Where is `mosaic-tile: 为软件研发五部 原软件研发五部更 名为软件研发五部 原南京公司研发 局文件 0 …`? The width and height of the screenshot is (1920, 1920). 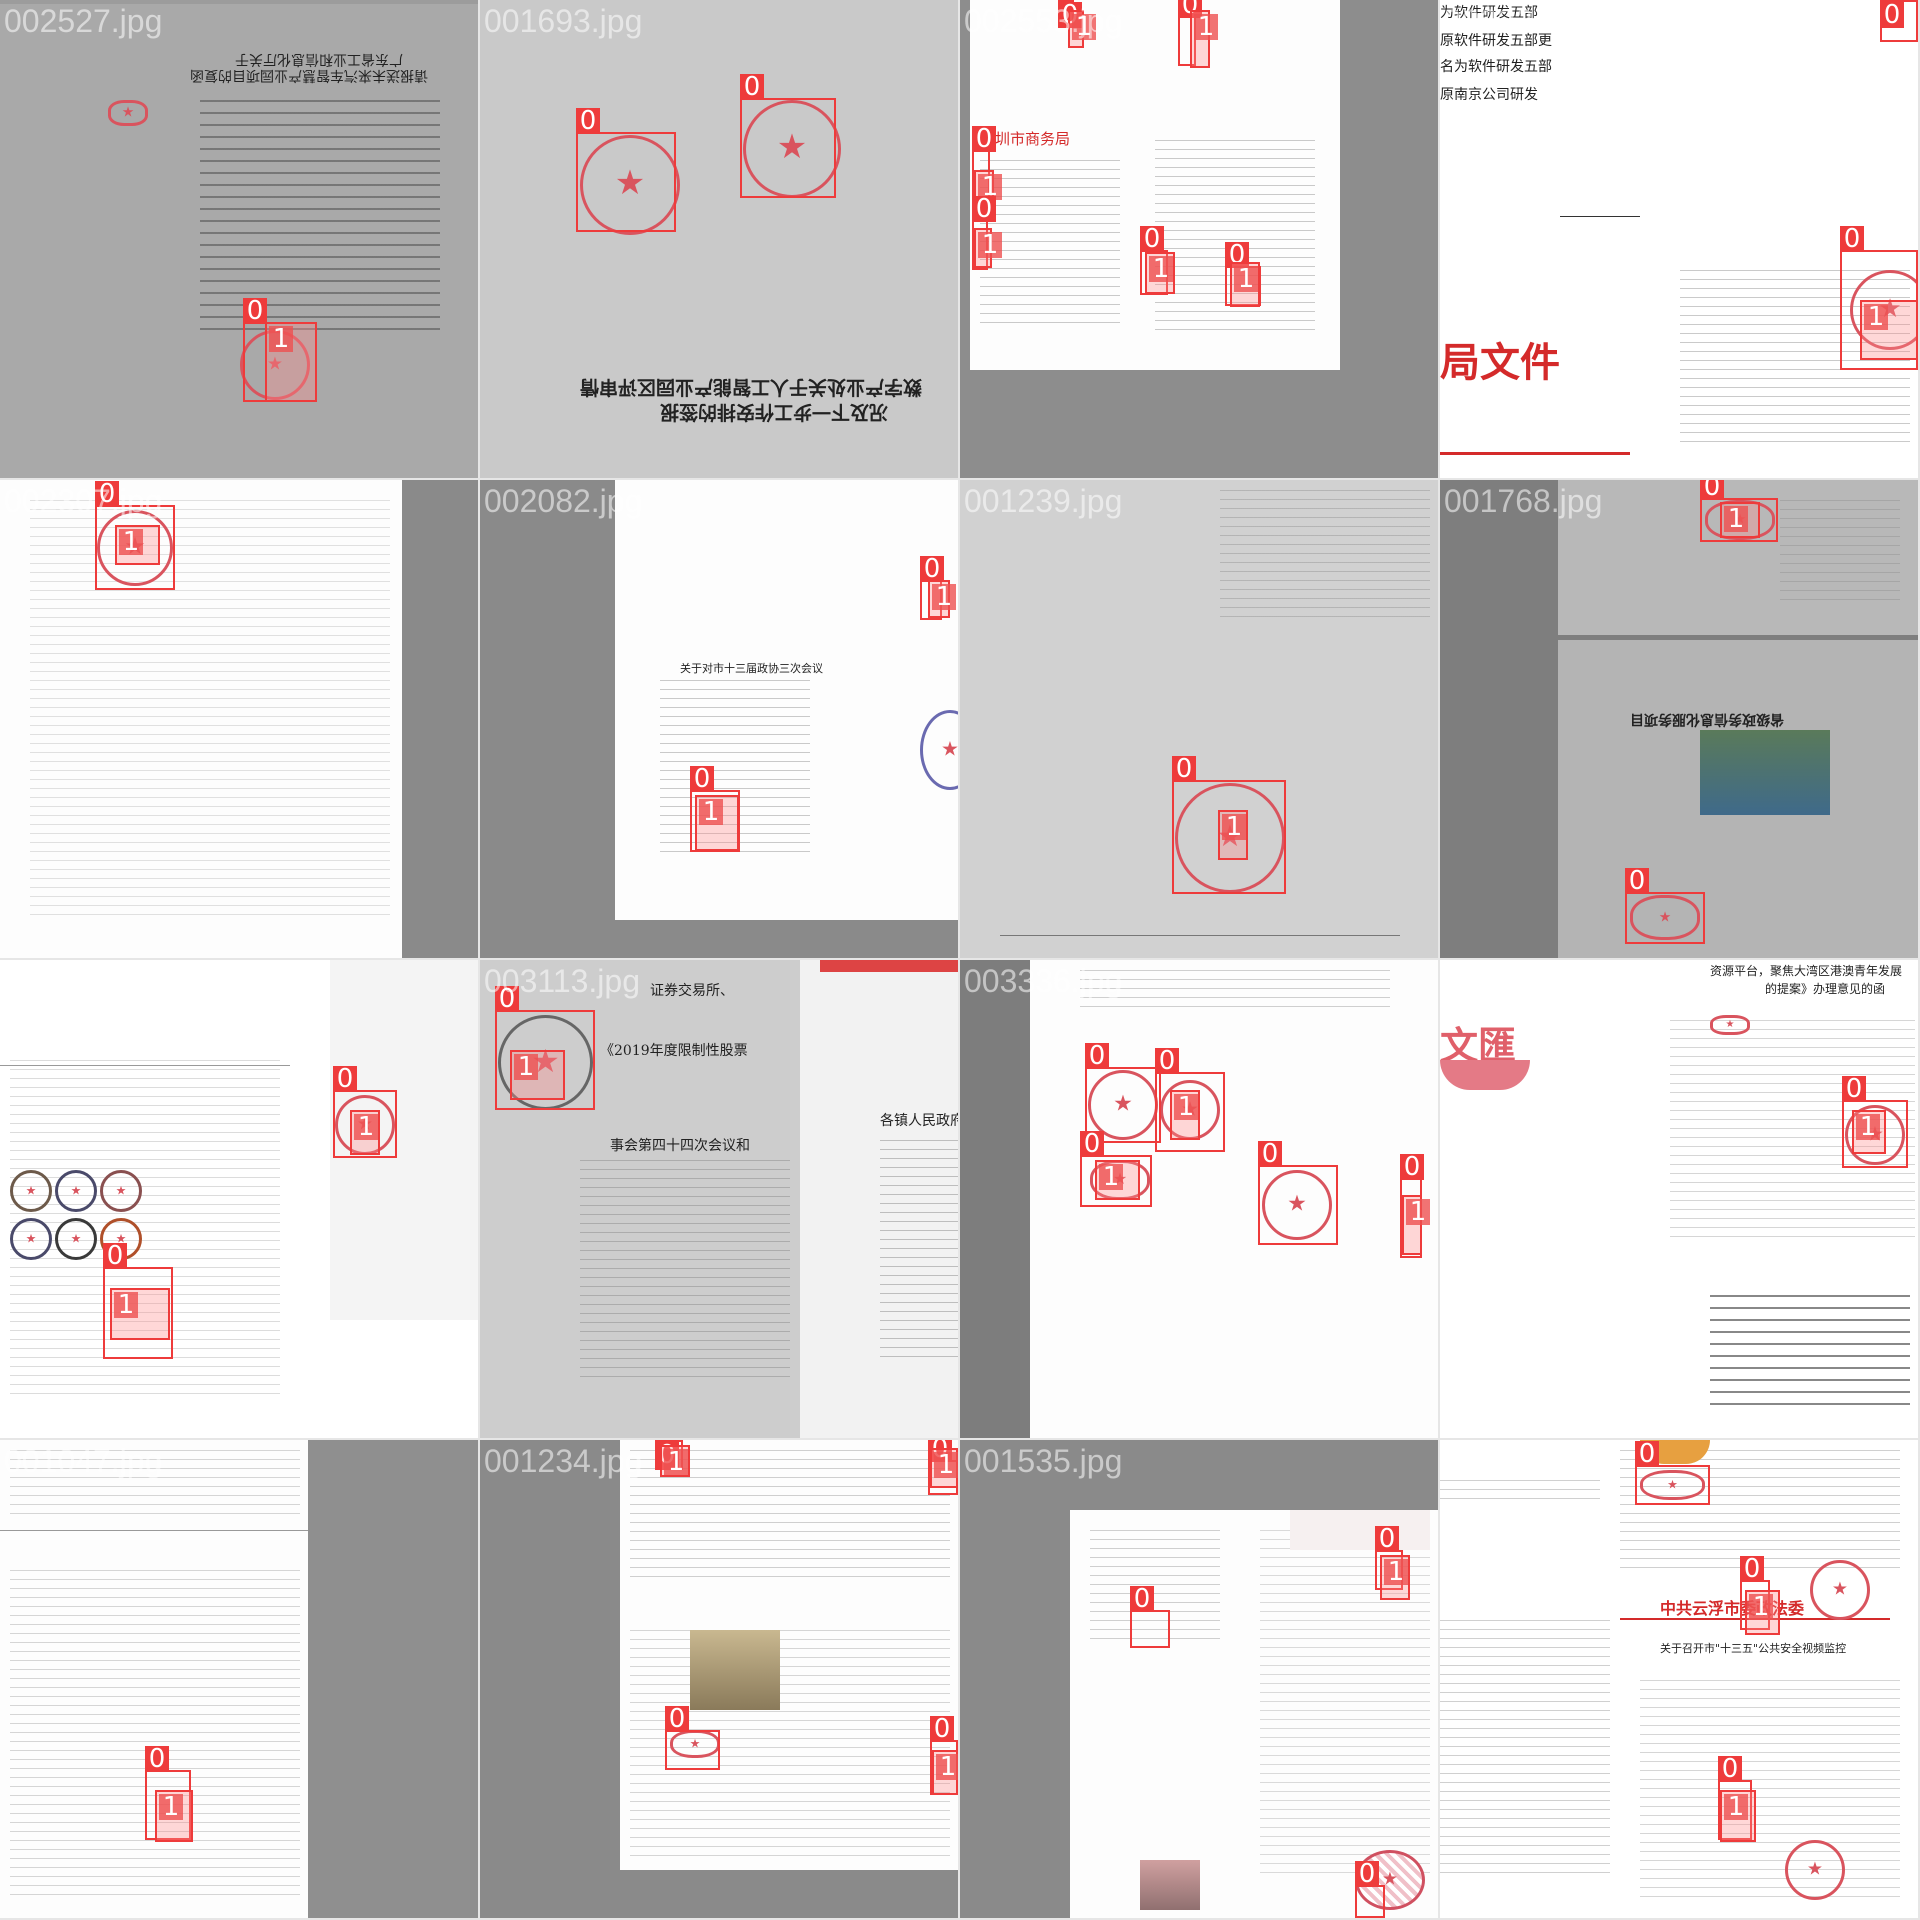 mosaic-tile: 为软件研发五部 原软件研发五部更 名为软件研发五部 原南京公司研发 局文件 0 … is located at coordinates (1679, 239).